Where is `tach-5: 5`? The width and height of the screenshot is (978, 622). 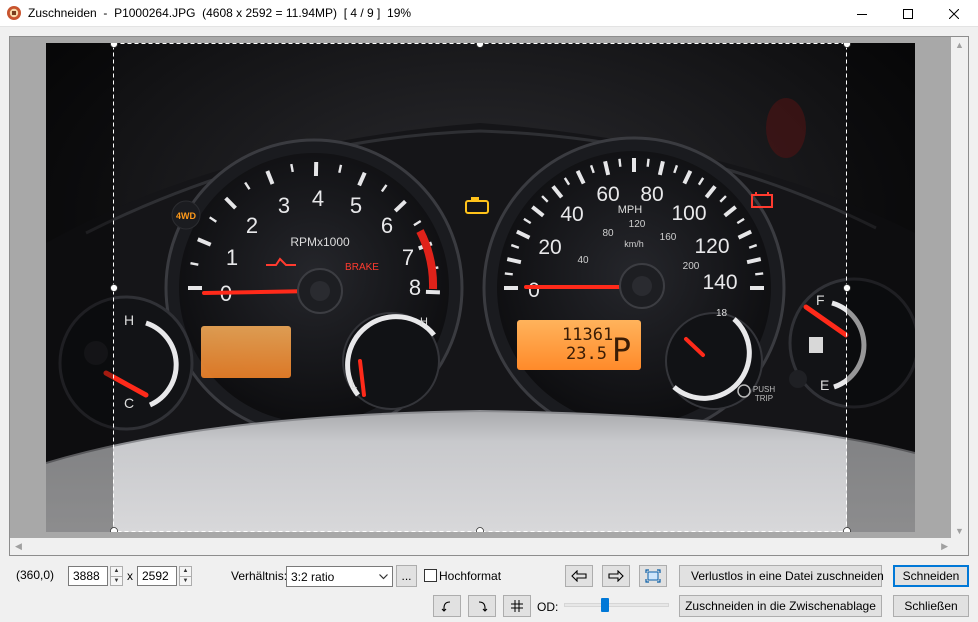 tach-5: 5 is located at coordinates (356, 205).